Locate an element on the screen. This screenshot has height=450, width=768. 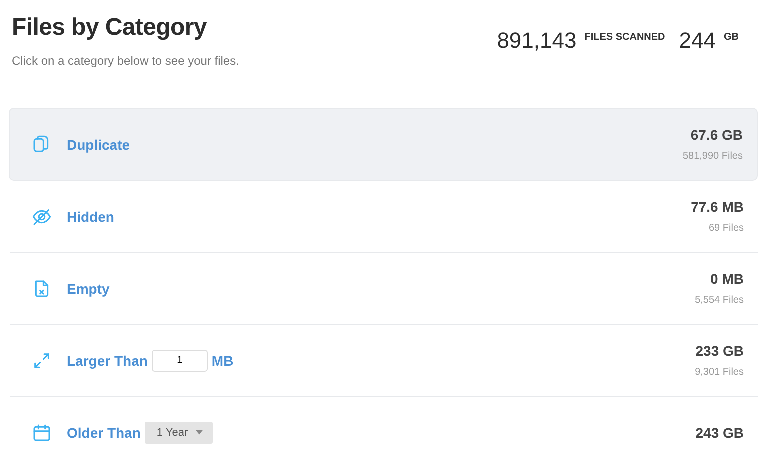
category-label: Duplicate is located at coordinates (98, 144).